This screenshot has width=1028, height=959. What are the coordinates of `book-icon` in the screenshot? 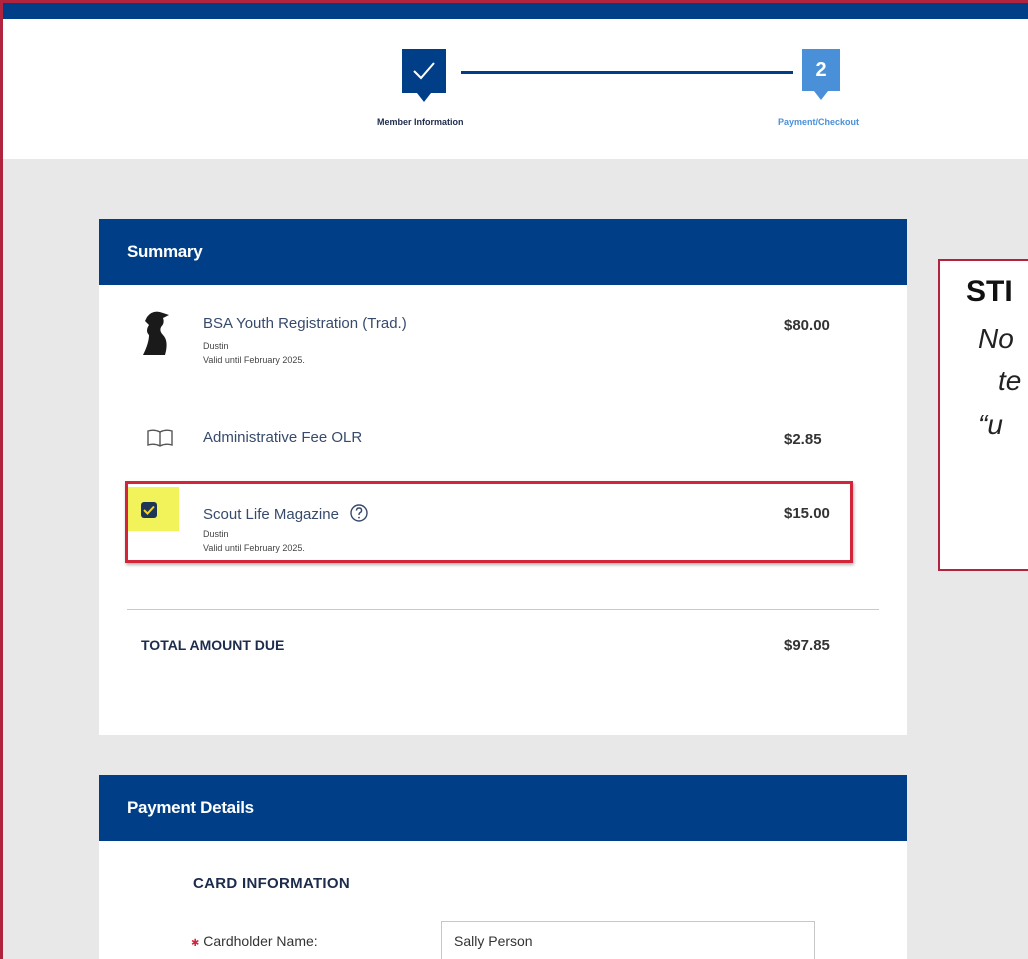 It's located at (160, 438).